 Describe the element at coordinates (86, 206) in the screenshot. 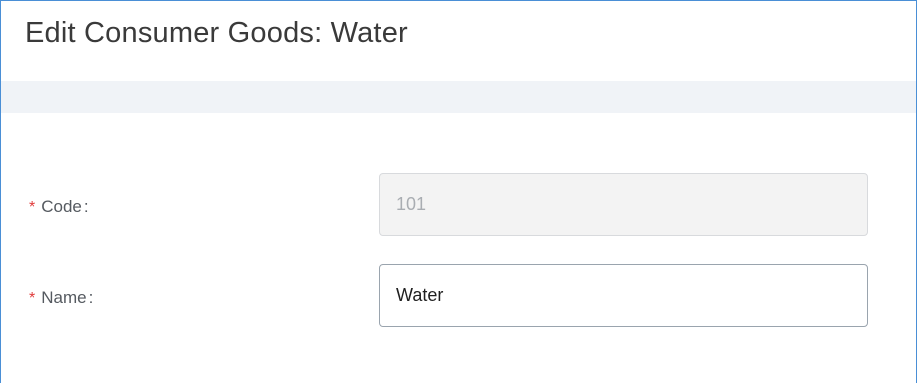

I see `code-label-colon: :` at that location.